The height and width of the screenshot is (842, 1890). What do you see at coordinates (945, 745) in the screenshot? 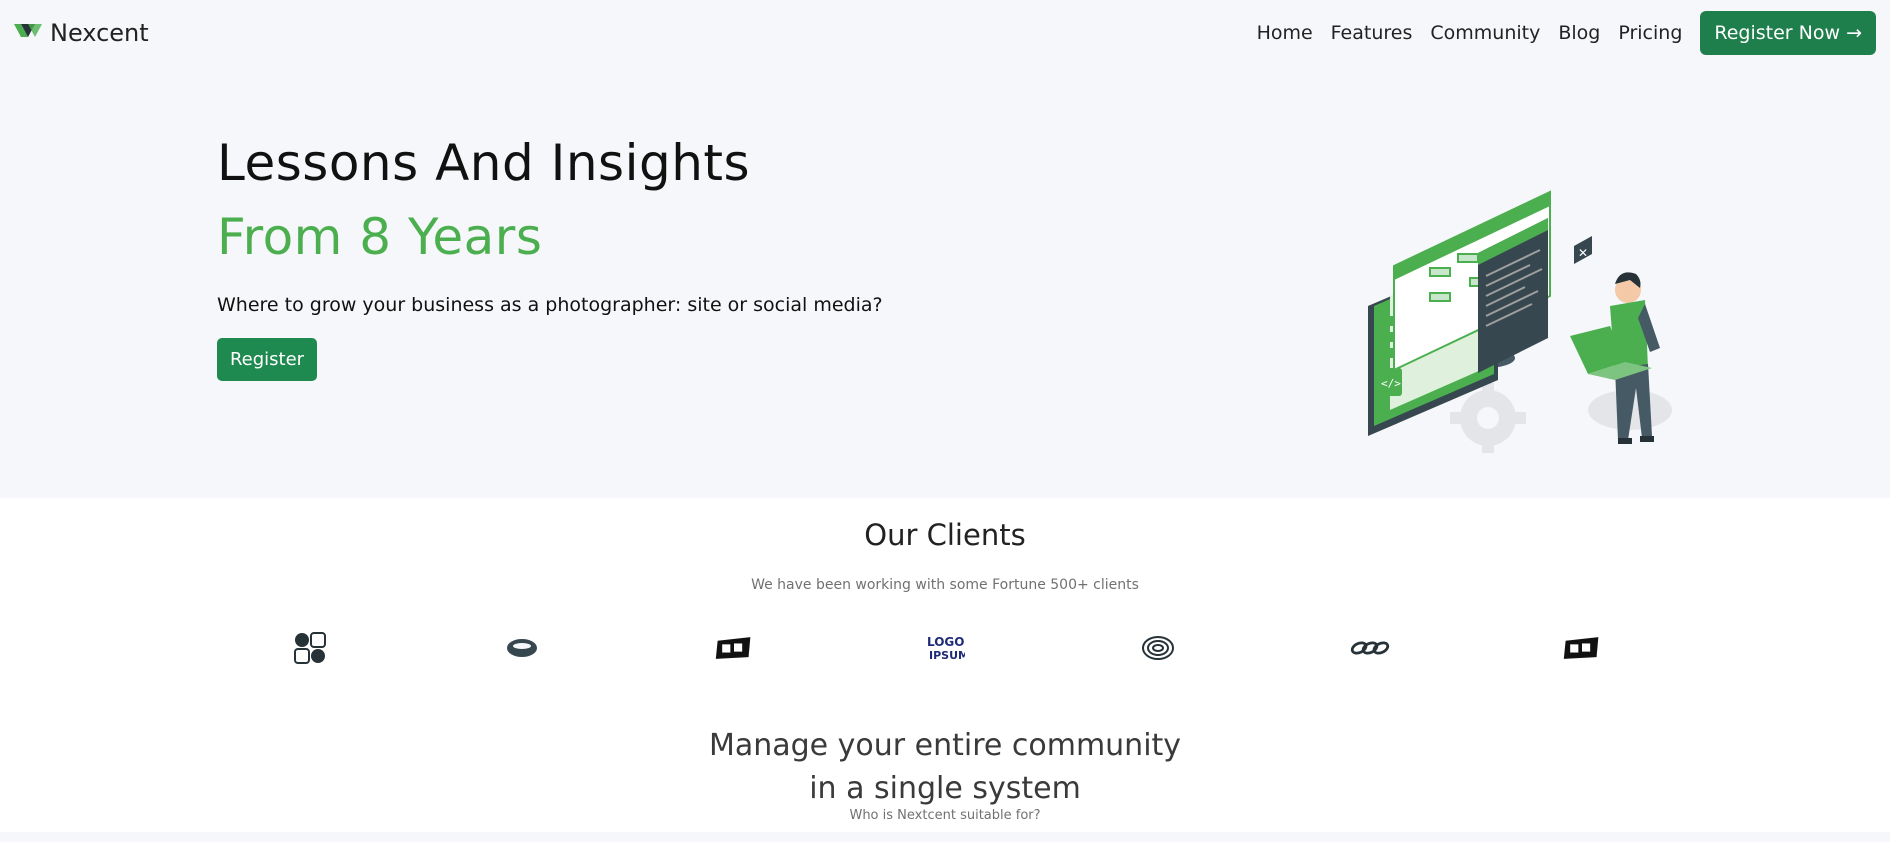
I see `community-title-line1: Manage your entire community` at bounding box center [945, 745].